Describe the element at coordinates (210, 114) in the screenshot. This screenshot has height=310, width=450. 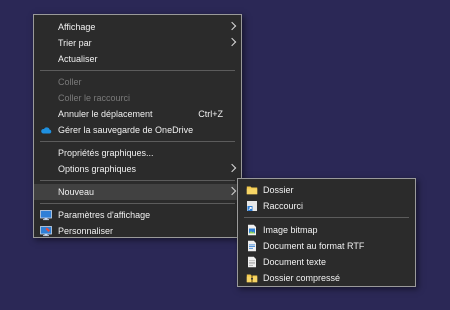
I see `keyboard-shortcut: Ctrl+Z` at that location.